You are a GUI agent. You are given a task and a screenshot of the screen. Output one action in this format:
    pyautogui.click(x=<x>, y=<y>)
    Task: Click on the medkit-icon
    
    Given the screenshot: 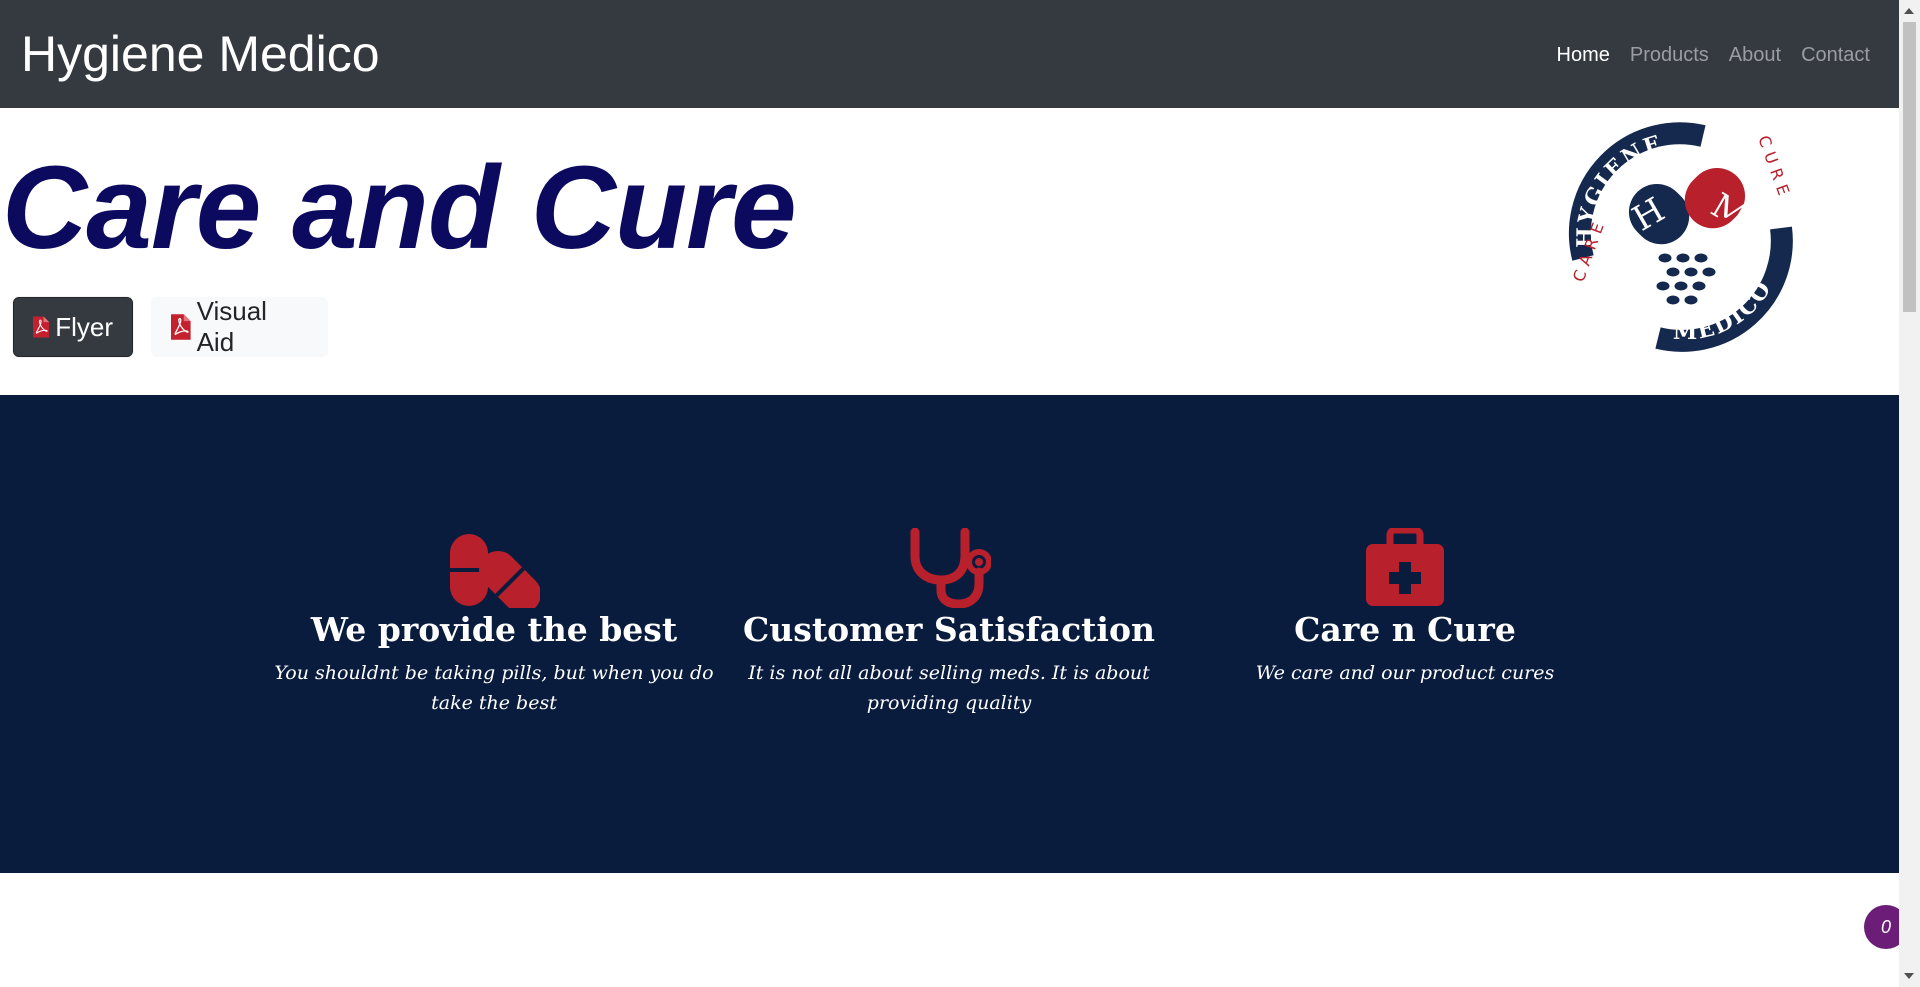 What is the action you would take?
    pyautogui.click(x=1405, y=567)
    